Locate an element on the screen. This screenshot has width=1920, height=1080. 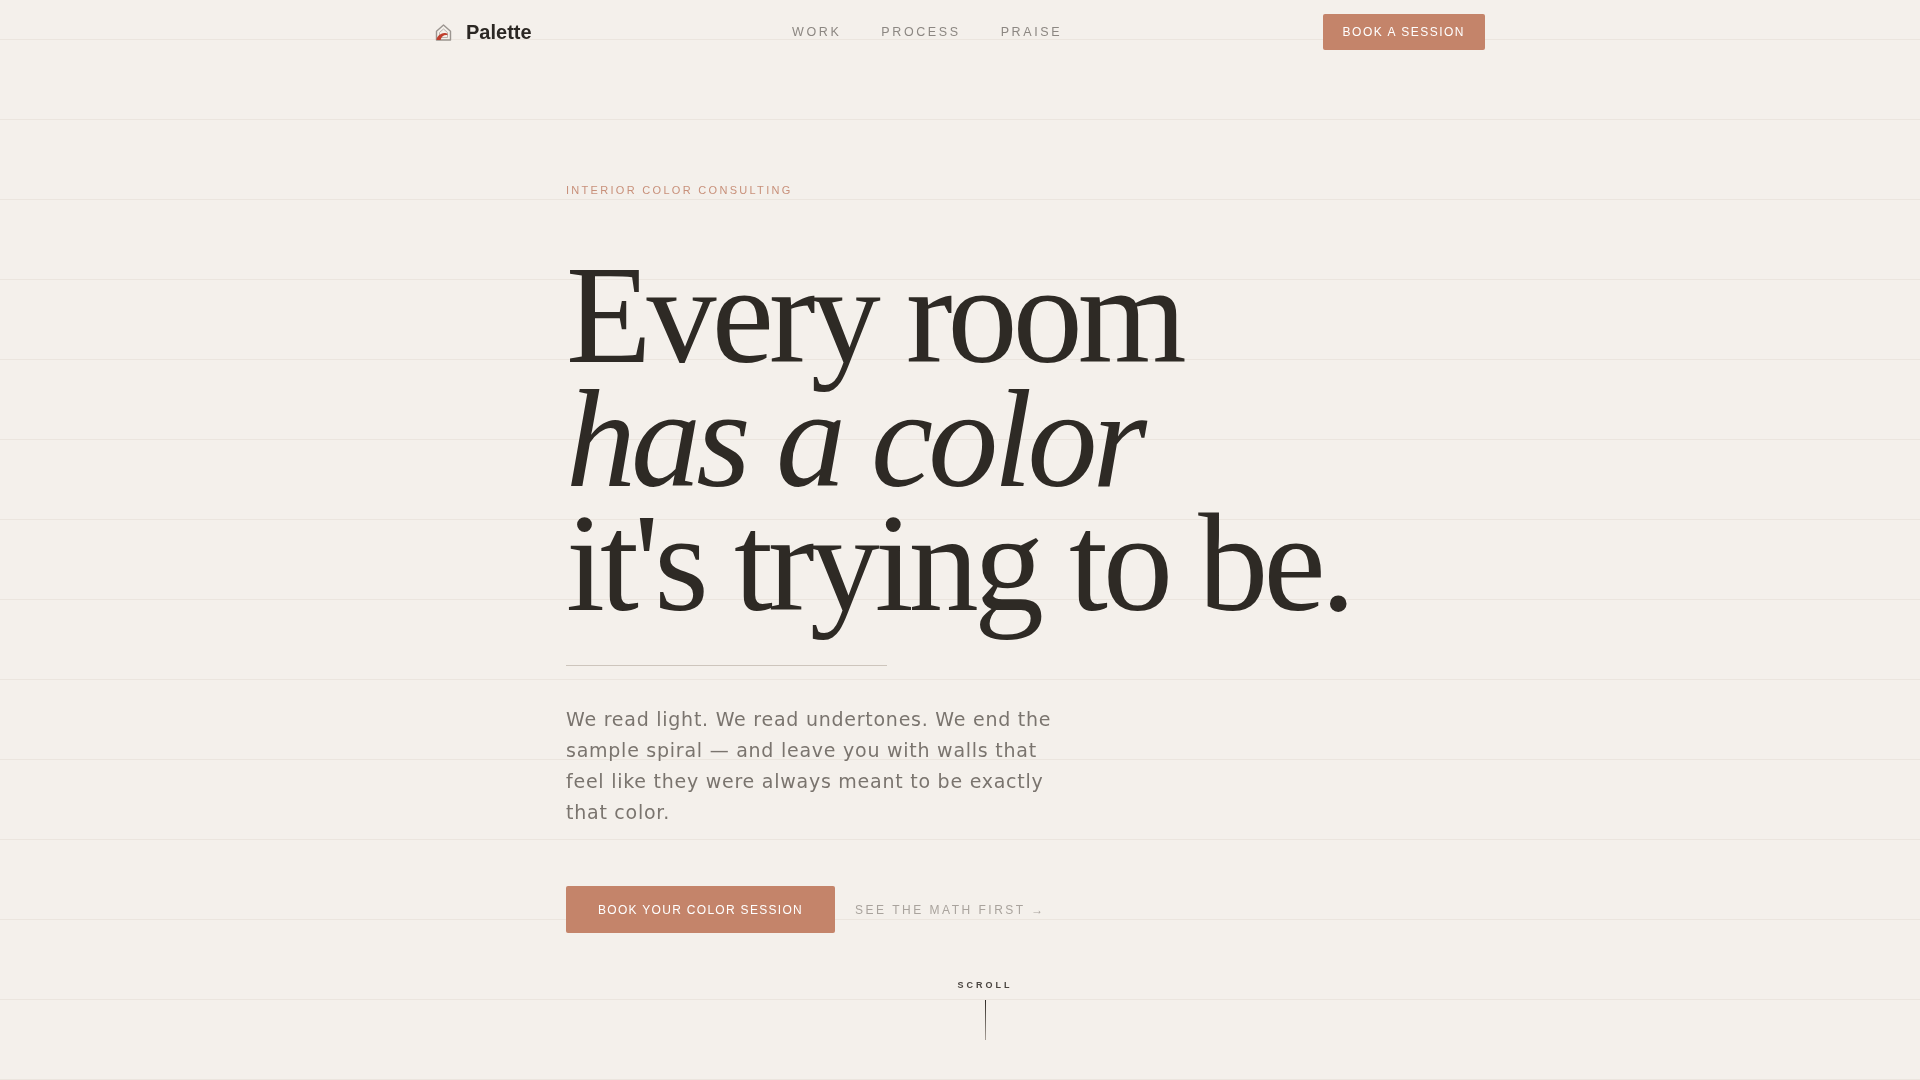
book-color-session-button: BOOK YOUR COLOR SESSION is located at coordinates (701, 909).